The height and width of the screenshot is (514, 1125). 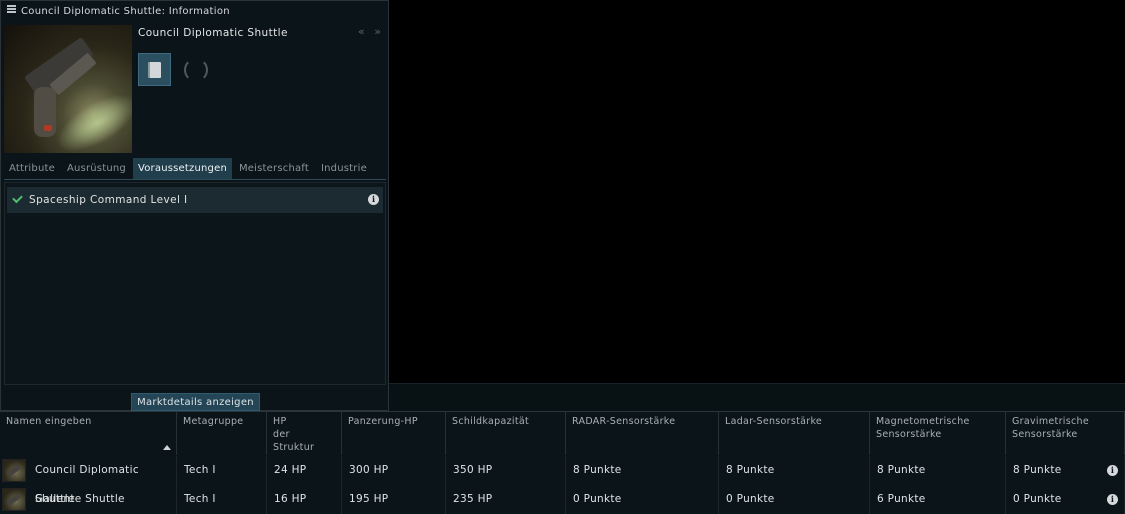 I want to click on table-cell-name: Gallente Shuttle, so click(x=88, y=499).